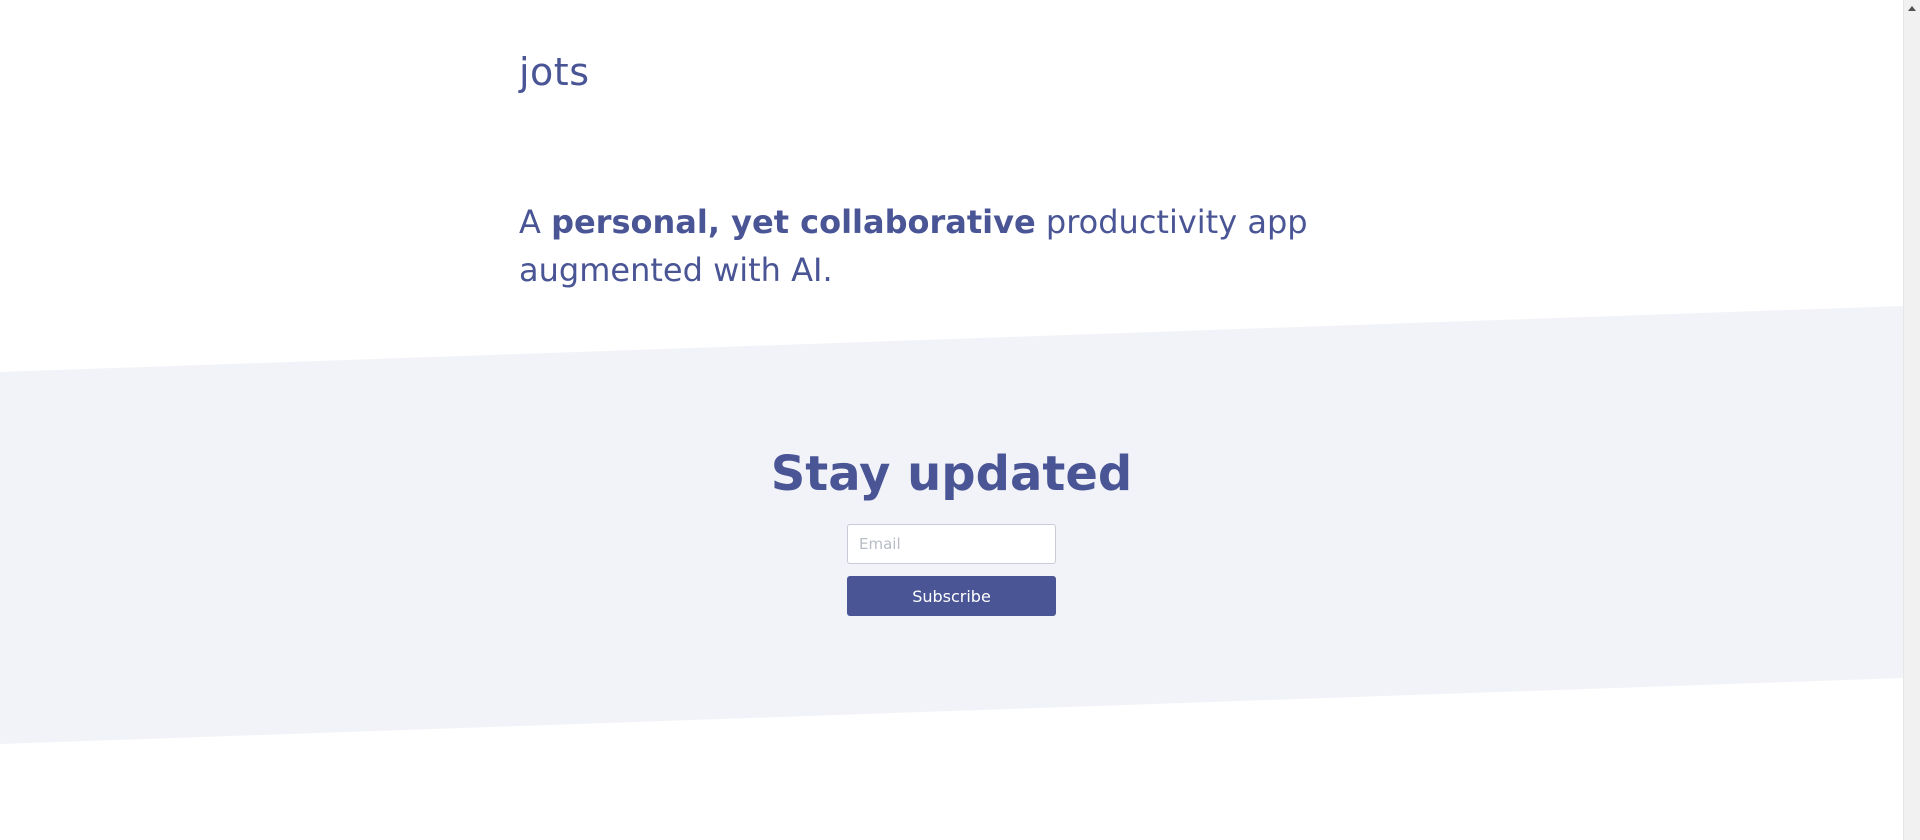 This screenshot has height=840, width=1920. What do you see at coordinates (951, 596) in the screenshot?
I see `subscribe-button: Subscribe` at bounding box center [951, 596].